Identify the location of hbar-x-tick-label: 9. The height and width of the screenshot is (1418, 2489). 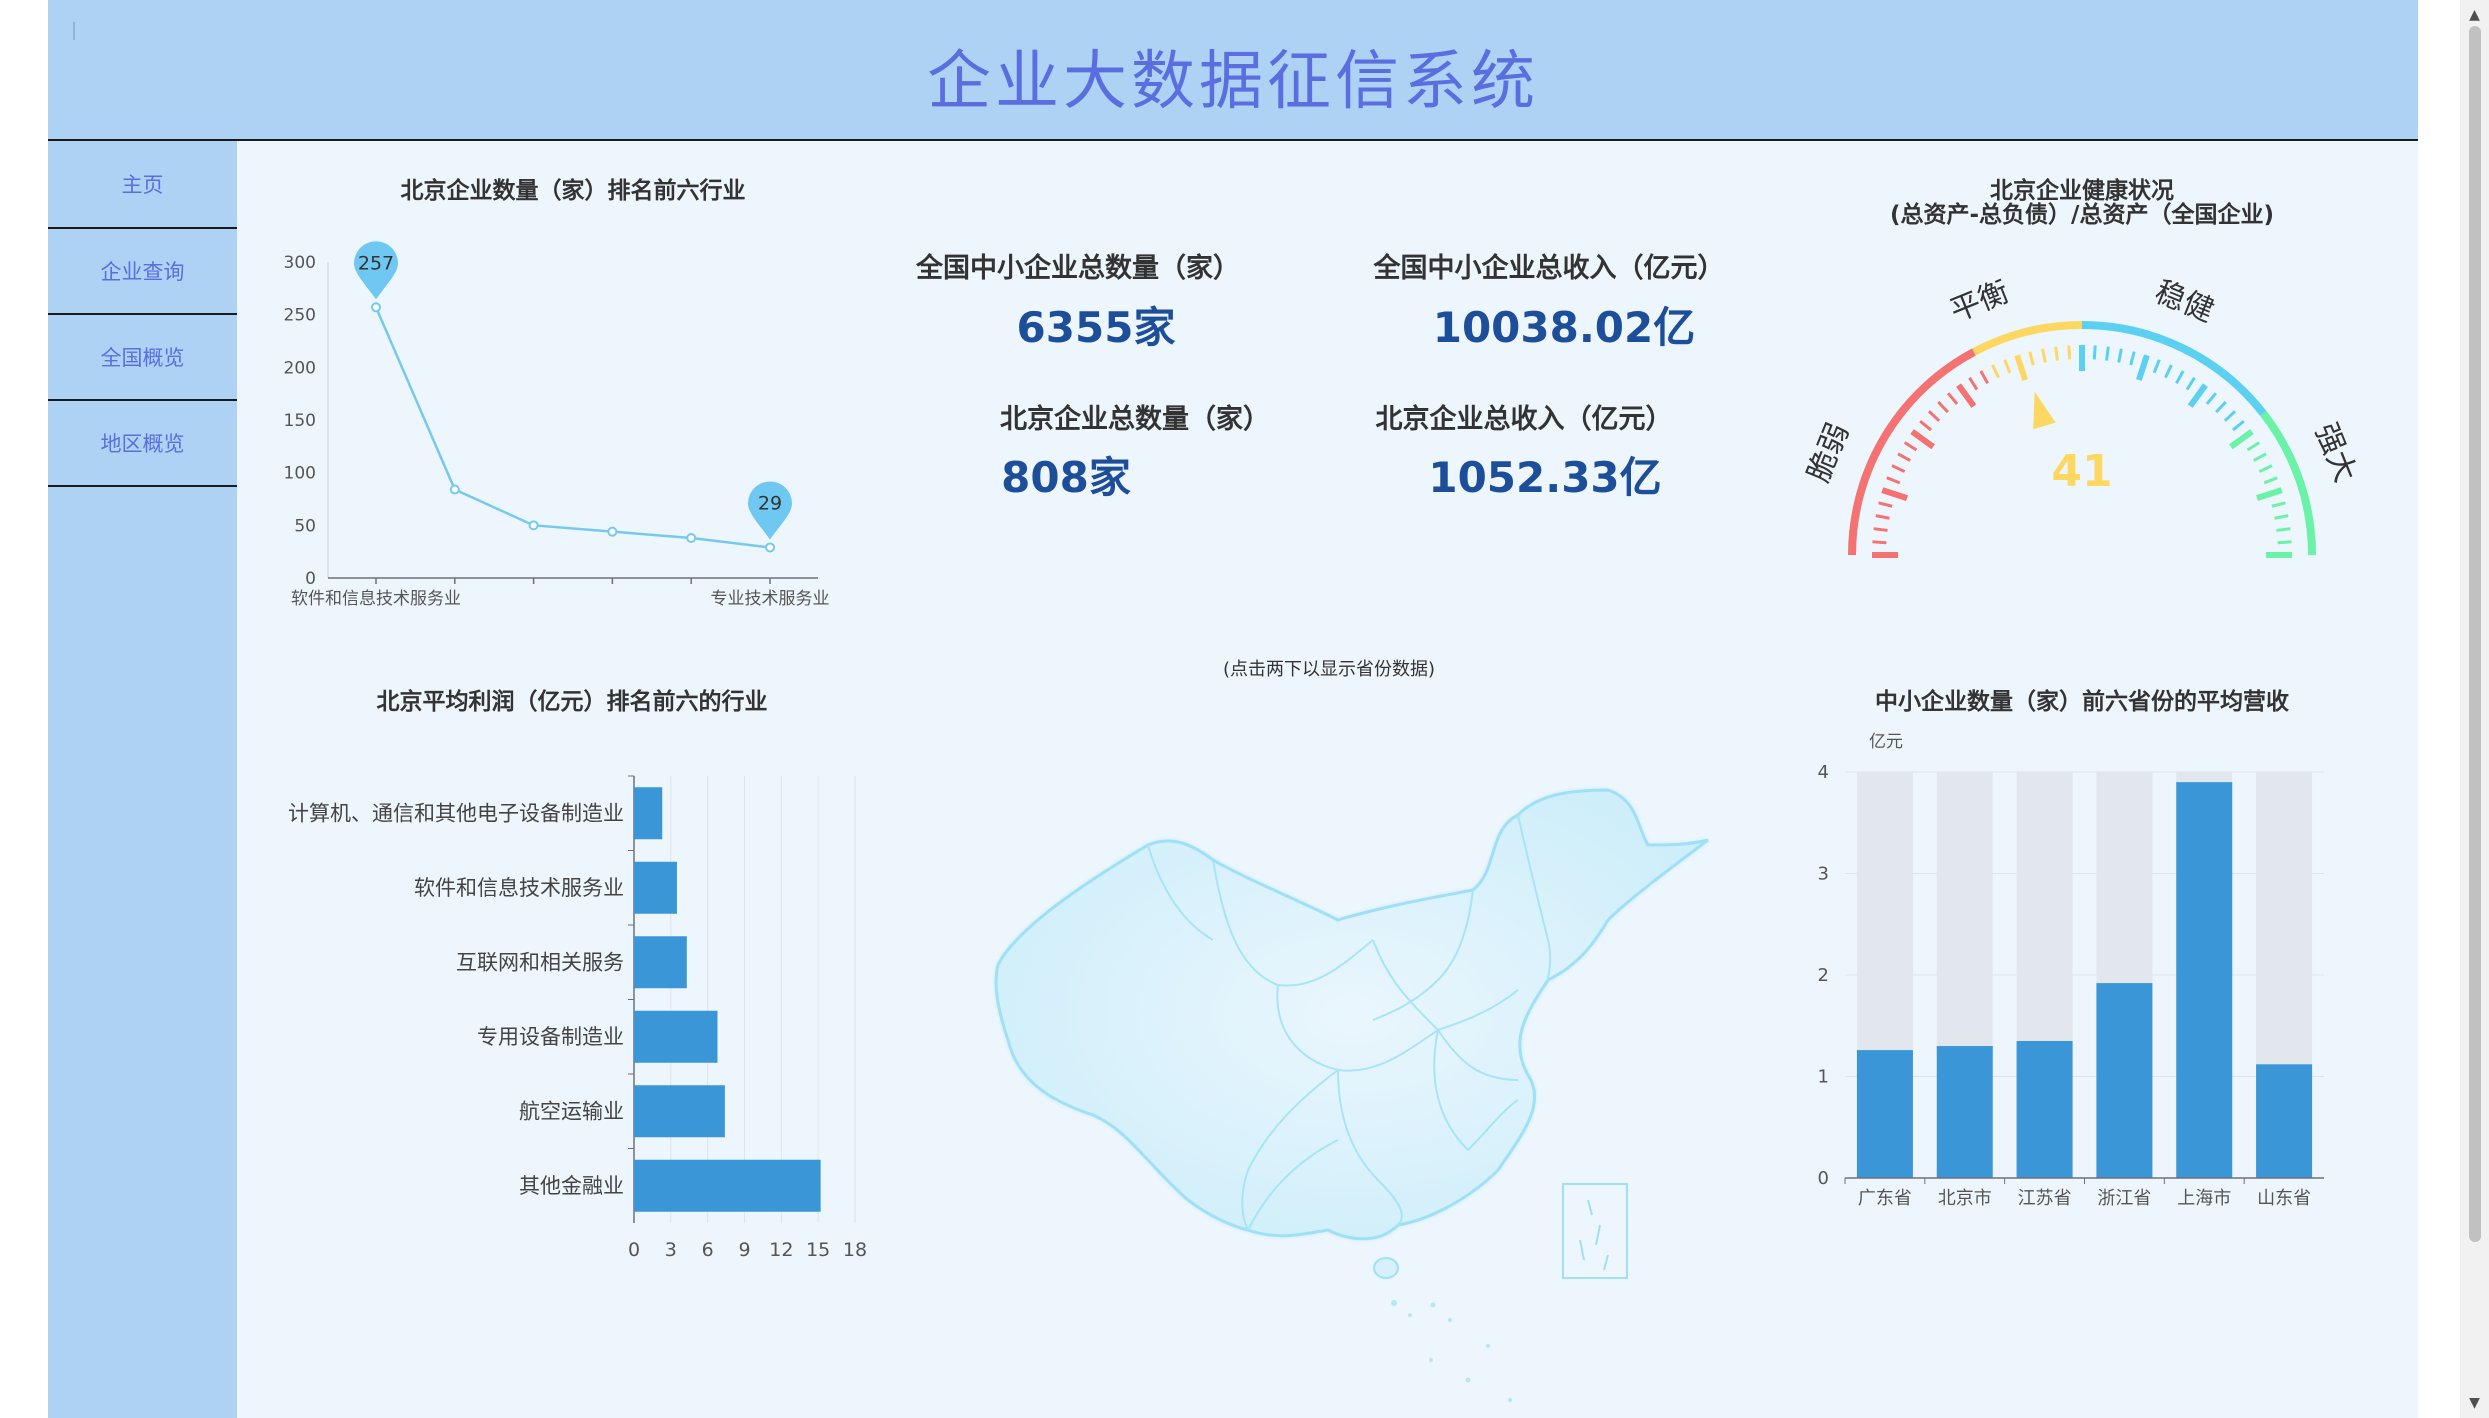
(744, 1250).